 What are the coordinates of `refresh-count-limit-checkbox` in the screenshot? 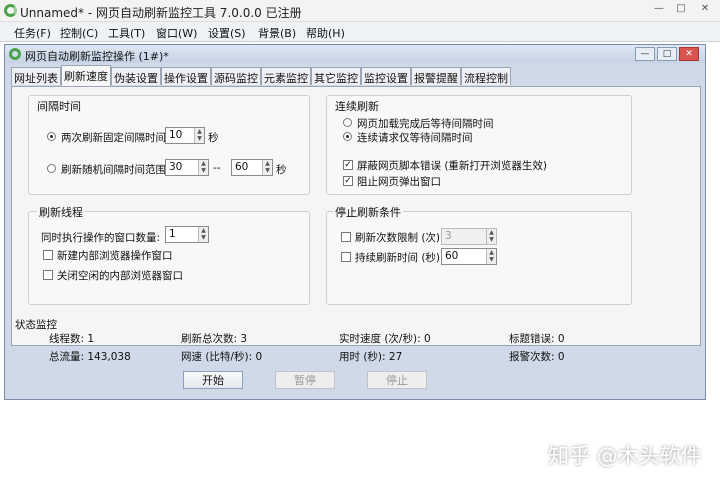 It's located at (346, 237).